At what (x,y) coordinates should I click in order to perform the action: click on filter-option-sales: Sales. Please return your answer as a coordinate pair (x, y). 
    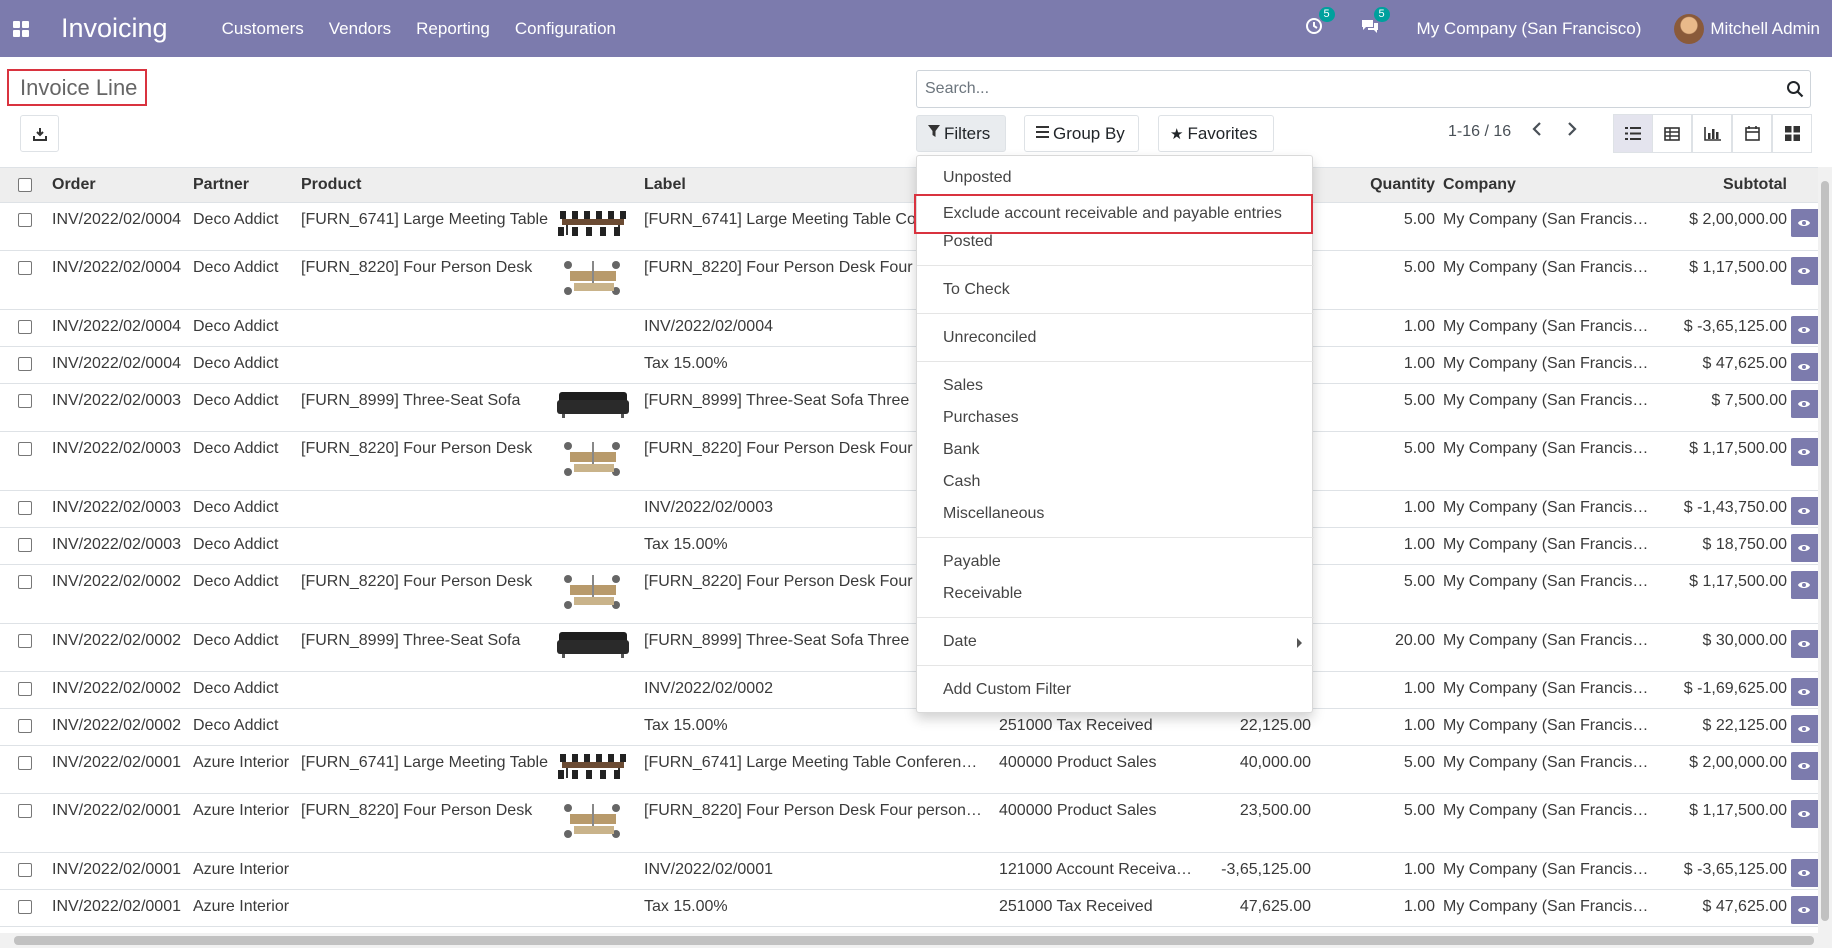
    Looking at the image, I should click on (1115, 386).